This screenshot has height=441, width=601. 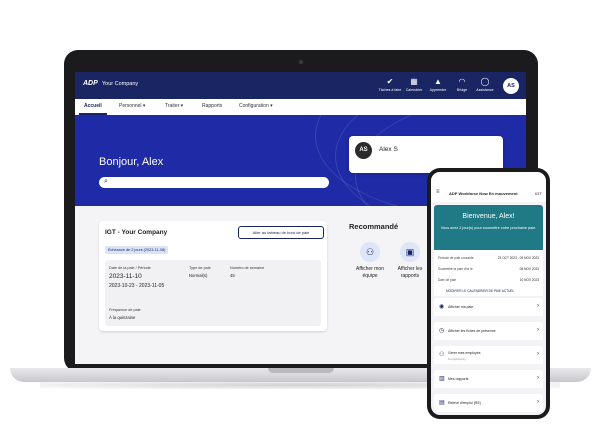 I want to click on list-item: ◷ Afficher les fiches de présence ›, so click(x=488, y=331).